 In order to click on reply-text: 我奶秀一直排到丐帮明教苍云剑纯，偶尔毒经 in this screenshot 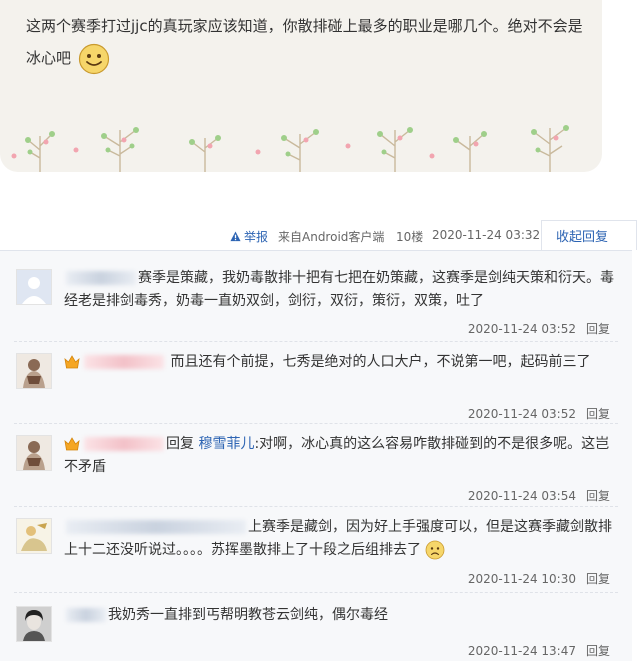, I will do `click(248, 615)`.